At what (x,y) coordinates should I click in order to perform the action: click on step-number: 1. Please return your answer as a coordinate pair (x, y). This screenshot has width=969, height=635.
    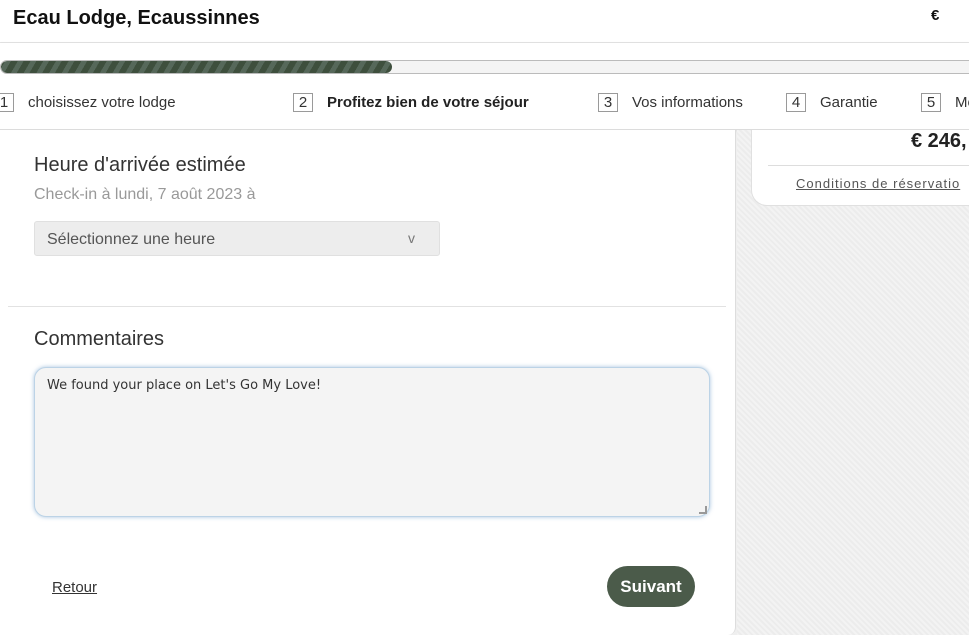
    Looking at the image, I should click on (7, 102).